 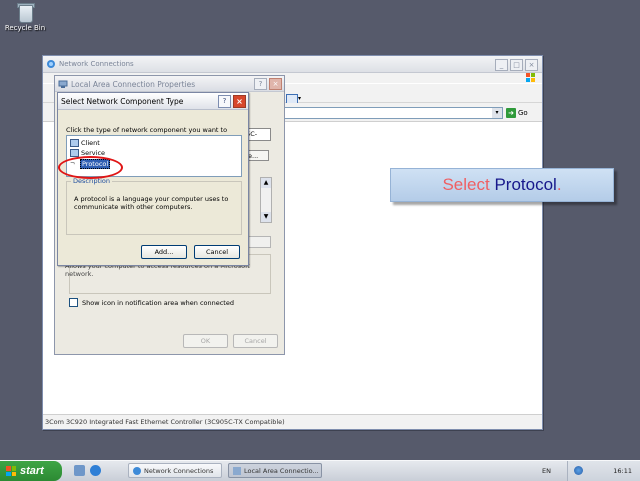 I want to click on start-label: start, so click(x=32, y=471).